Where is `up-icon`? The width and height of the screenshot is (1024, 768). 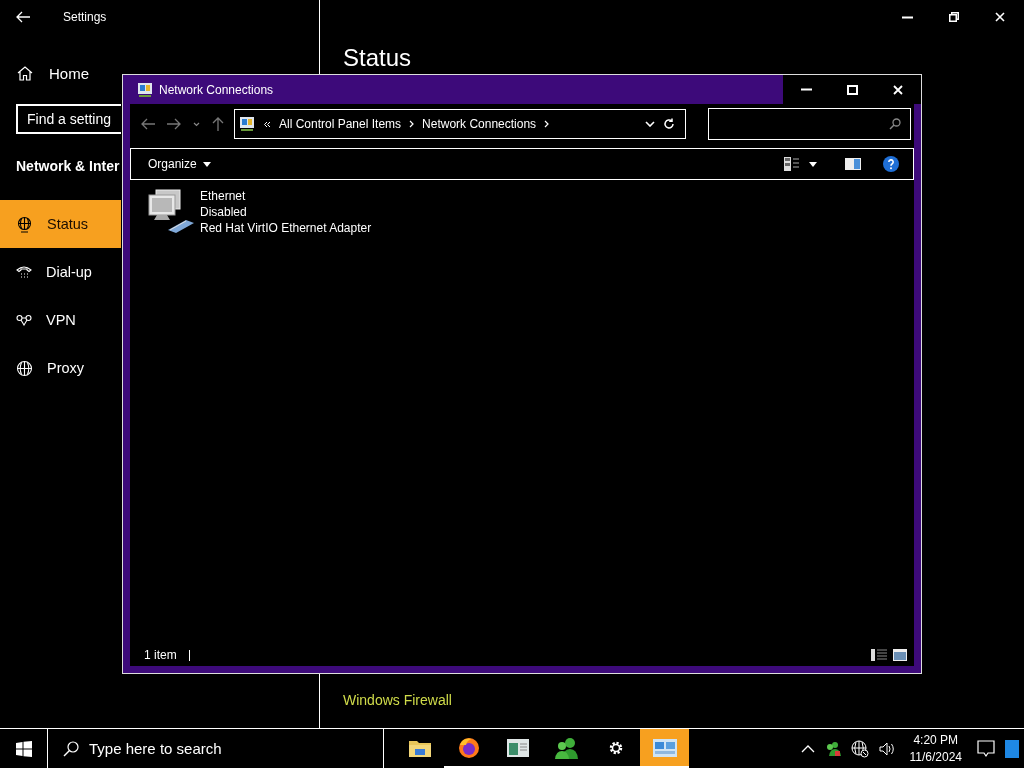
up-icon is located at coordinates (218, 124).